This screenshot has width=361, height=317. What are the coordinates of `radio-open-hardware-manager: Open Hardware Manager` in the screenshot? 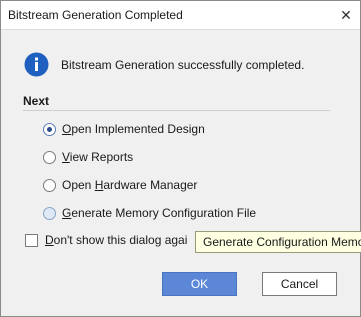 It's located at (120, 185).